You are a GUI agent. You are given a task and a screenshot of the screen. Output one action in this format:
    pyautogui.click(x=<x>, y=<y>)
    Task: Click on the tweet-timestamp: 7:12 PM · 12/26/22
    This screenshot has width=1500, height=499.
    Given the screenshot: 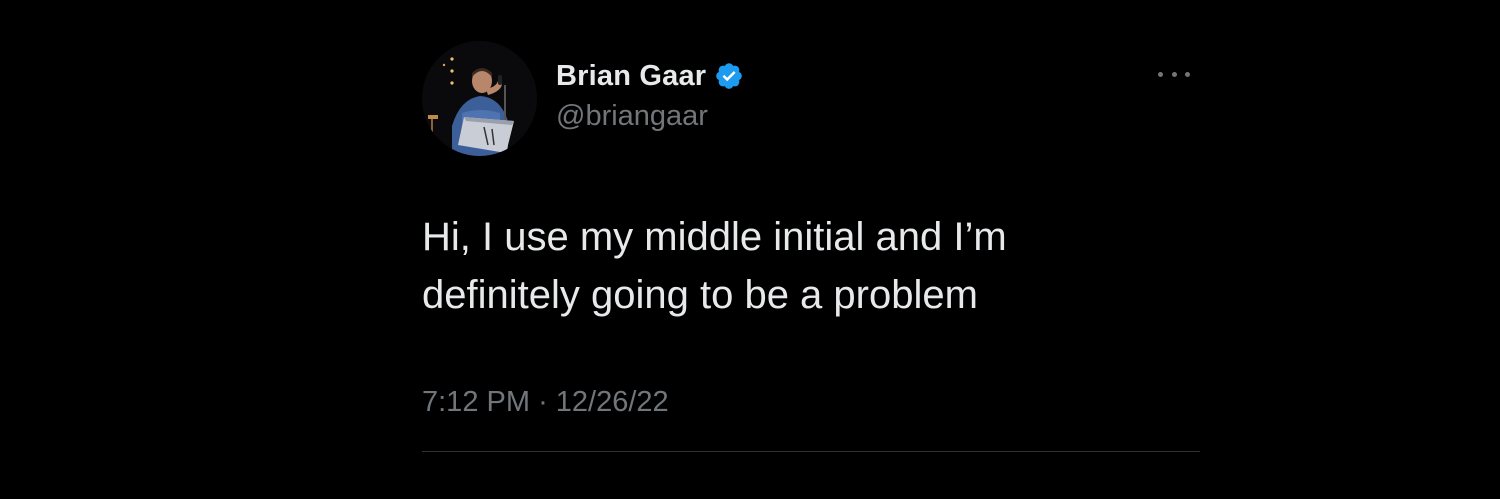 What is the action you would take?
    pyautogui.click(x=545, y=402)
    